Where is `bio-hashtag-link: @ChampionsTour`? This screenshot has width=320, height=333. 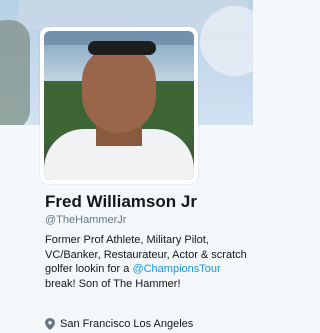
bio-hashtag-link: @ChampionsTour is located at coordinates (176, 269).